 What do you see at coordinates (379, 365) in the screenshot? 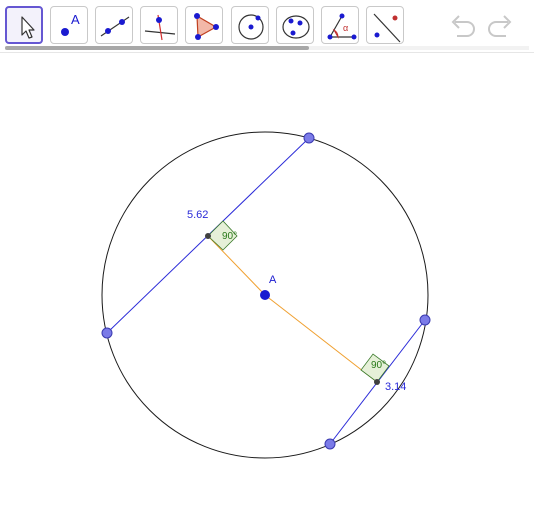
I see `right-angle-label-2: 90°` at bounding box center [379, 365].